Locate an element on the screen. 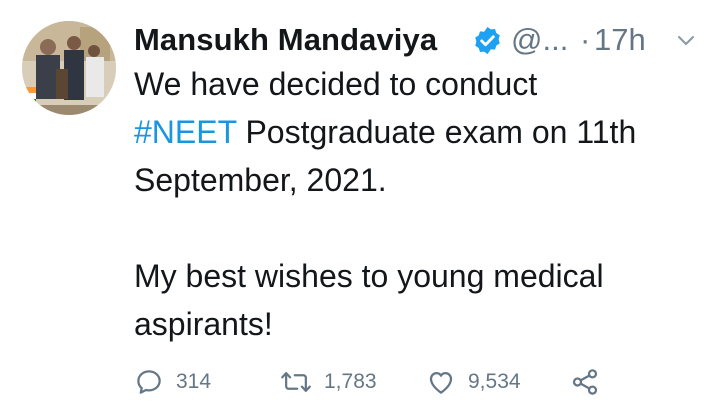 The width and height of the screenshot is (714, 418). hashtag-link: #NEET is located at coordinates (185, 132).